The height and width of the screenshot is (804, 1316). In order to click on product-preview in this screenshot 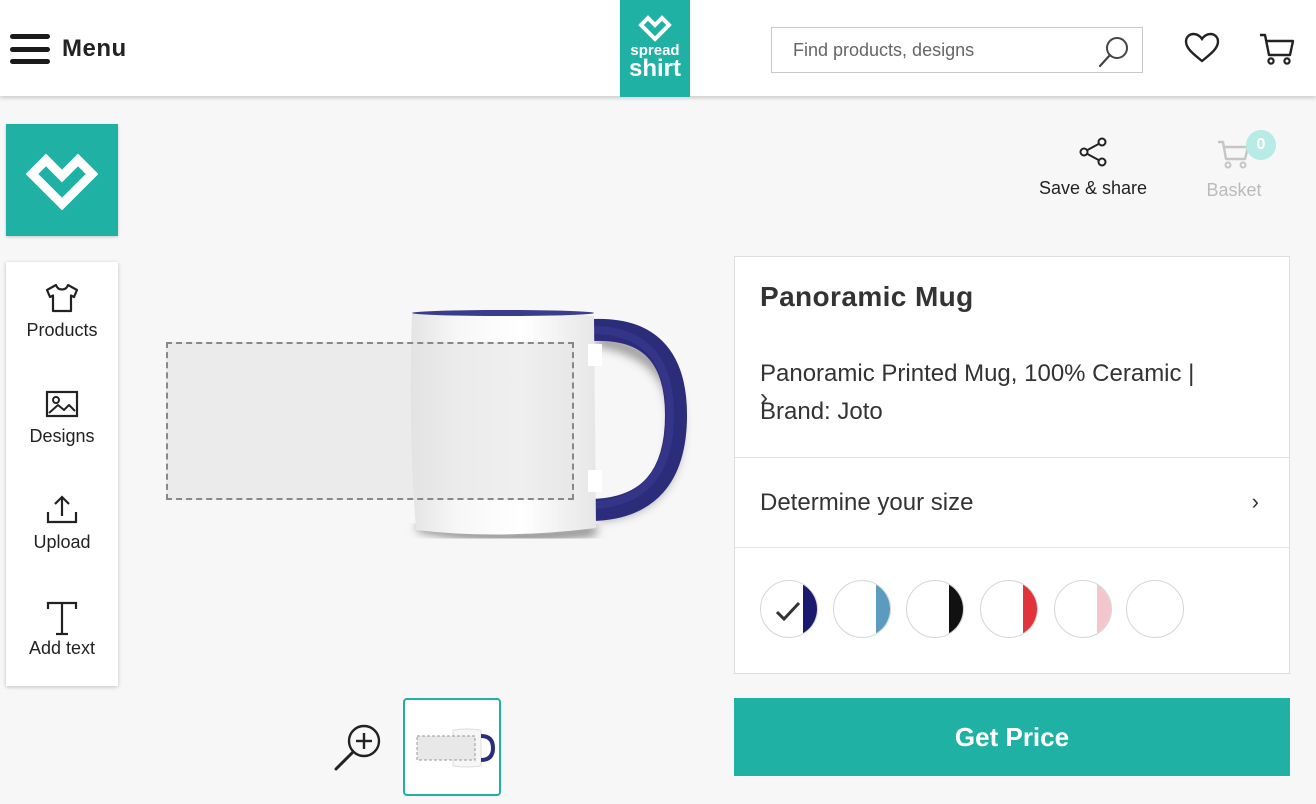, I will do `click(430, 425)`.